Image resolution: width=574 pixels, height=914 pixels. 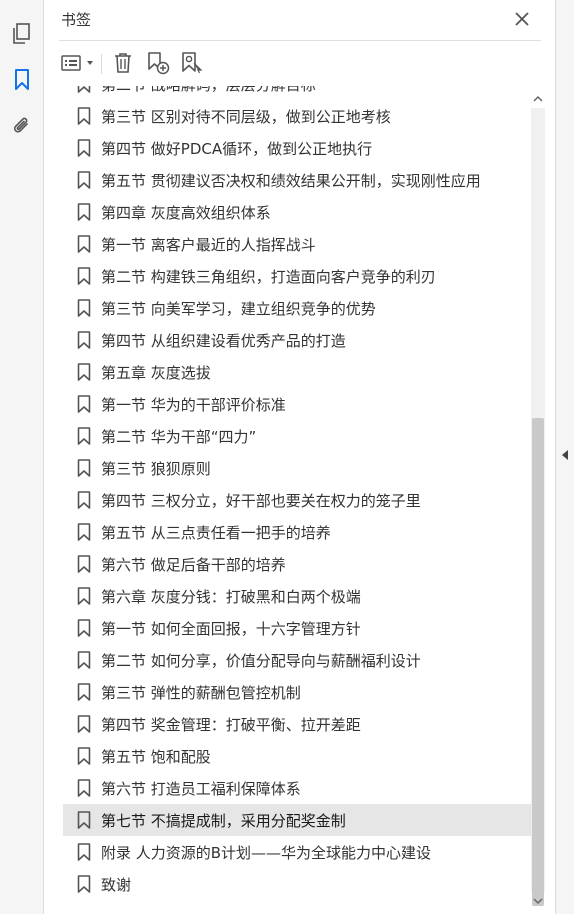 What do you see at coordinates (261, 500) in the screenshot?
I see `bookmark-label: 第四节 三权分立，好干部也要关在权力的笼子里` at bounding box center [261, 500].